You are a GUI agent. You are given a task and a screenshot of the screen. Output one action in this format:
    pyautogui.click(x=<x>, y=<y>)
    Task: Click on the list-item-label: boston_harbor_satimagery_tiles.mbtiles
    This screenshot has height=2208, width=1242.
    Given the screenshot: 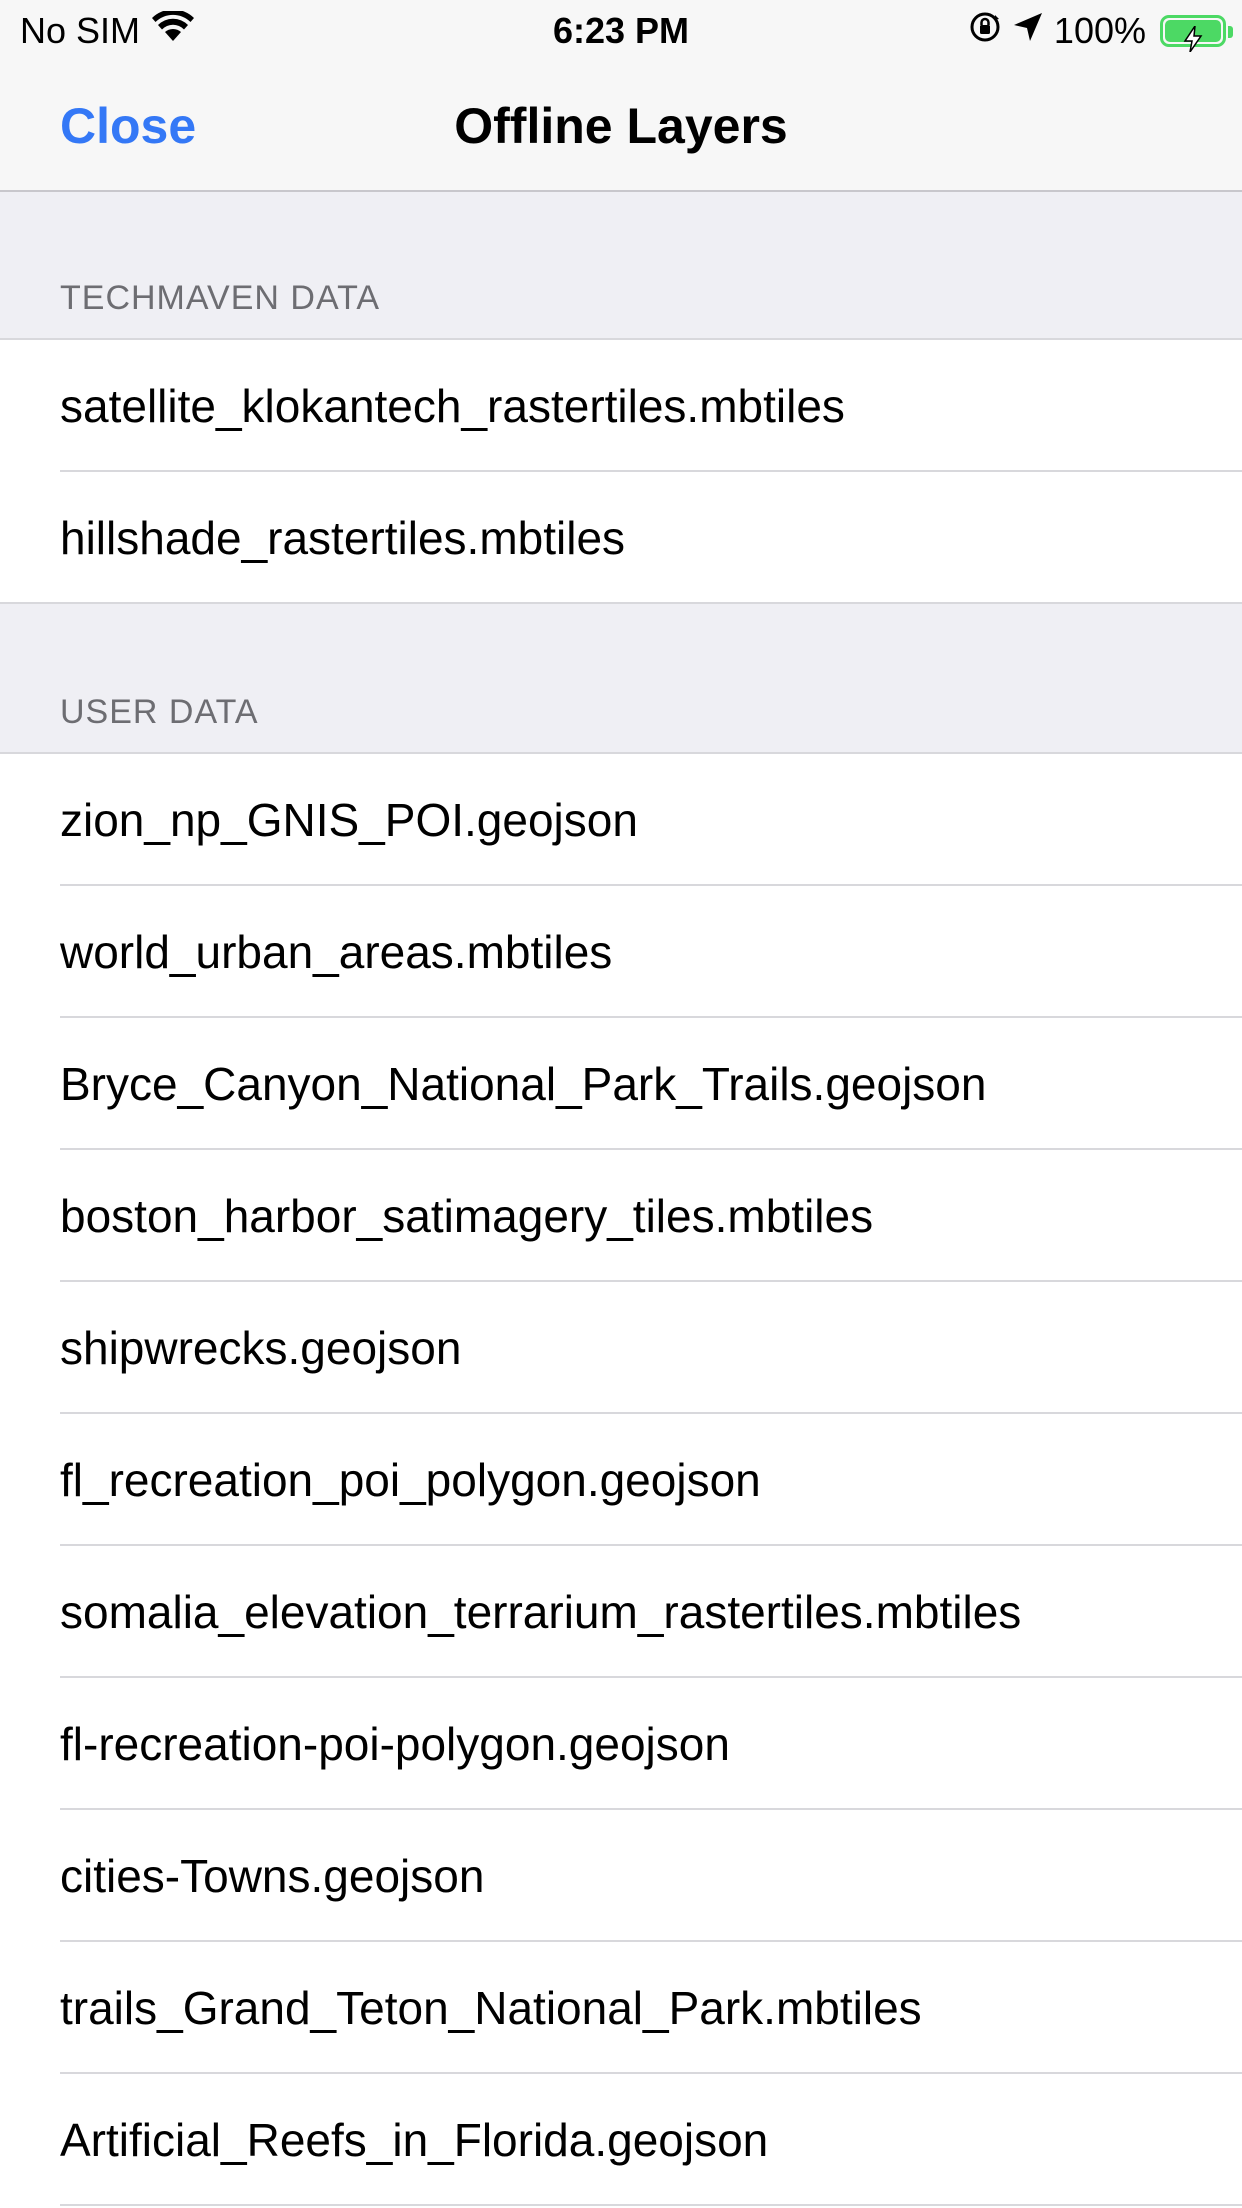 What is the action you would take?
    pyautogui.click(x=467, y=1216)
    